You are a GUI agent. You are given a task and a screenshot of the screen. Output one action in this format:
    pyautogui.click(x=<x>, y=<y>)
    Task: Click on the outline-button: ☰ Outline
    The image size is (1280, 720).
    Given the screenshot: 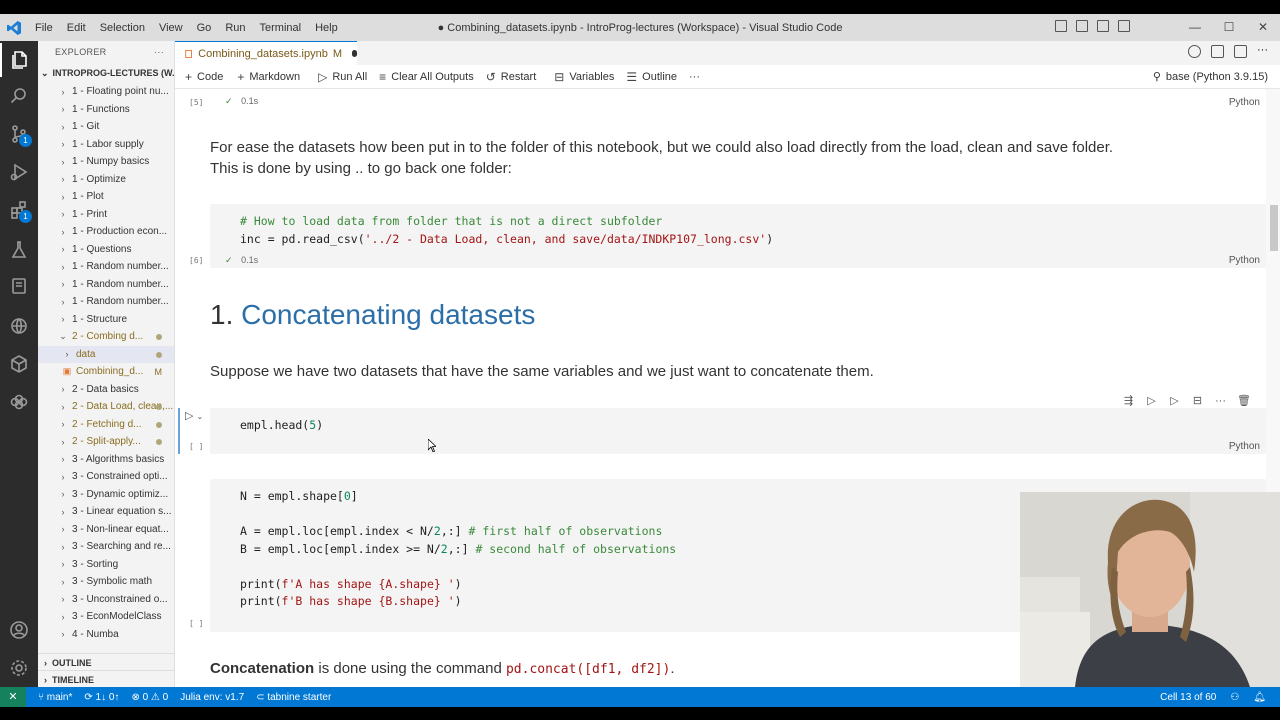 What is the action you would take?
    pyautogui.click(x=651, y=77)
    